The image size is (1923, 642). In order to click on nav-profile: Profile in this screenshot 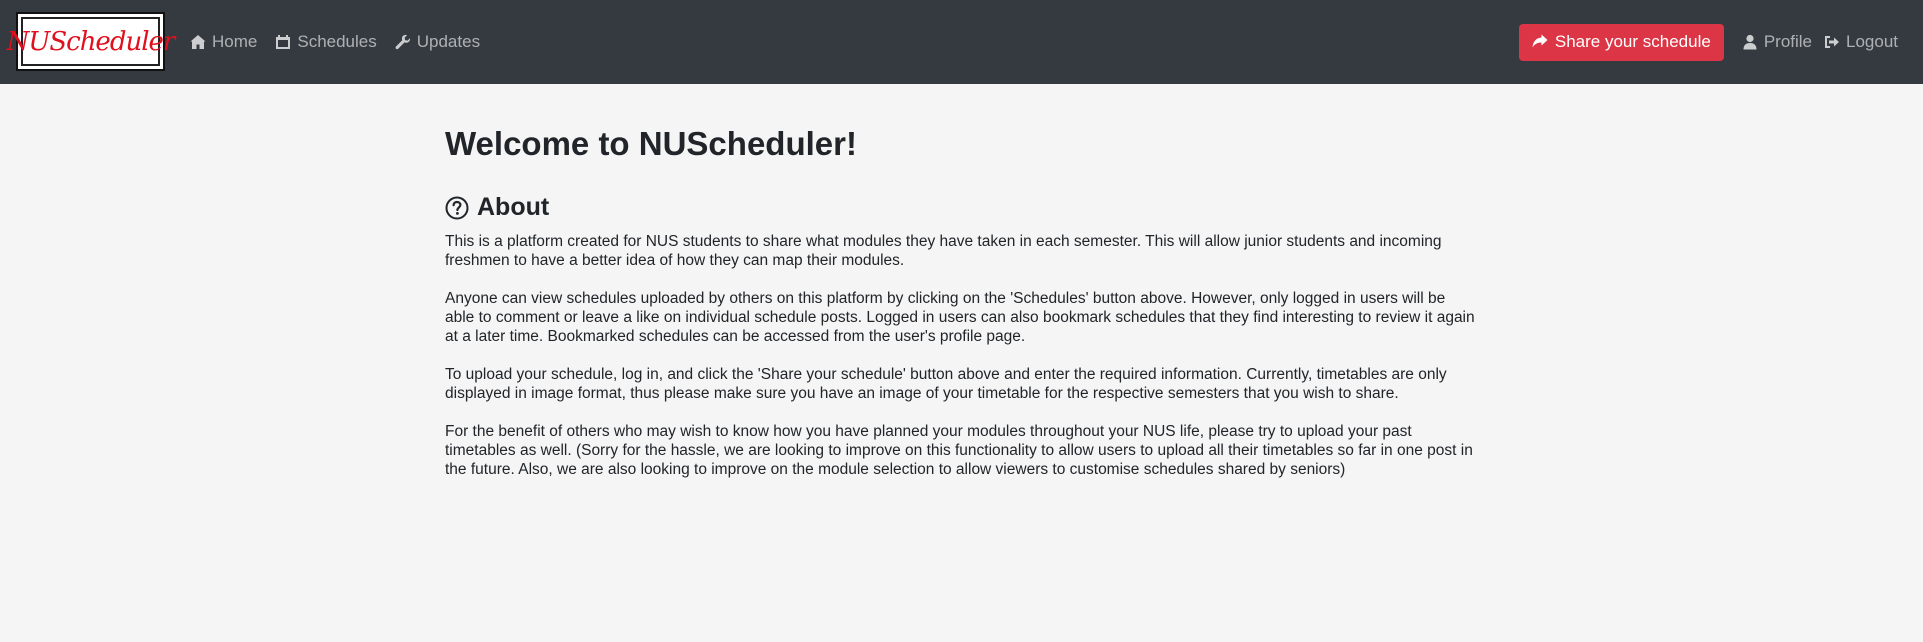, I will do `click(1777, 42)`.